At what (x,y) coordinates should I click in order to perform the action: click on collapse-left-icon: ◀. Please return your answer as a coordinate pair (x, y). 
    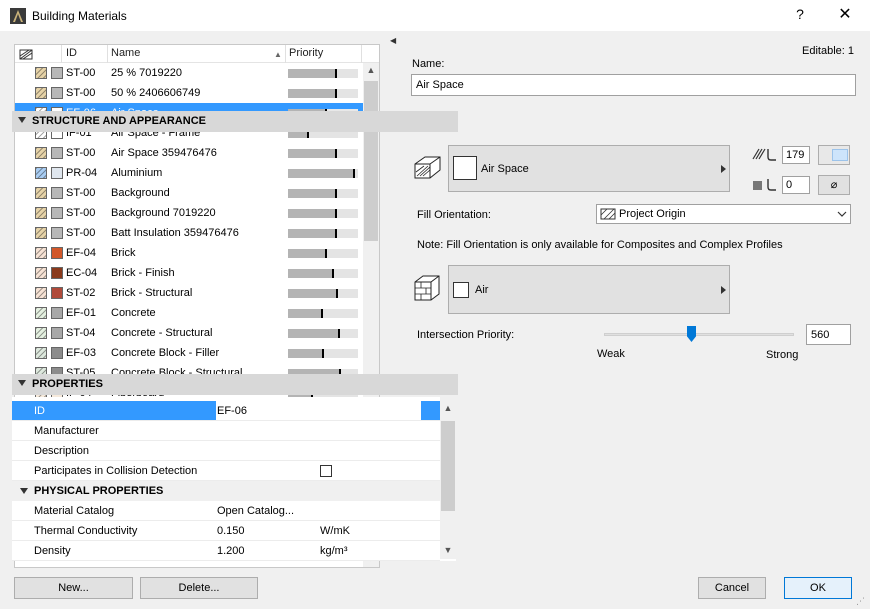
    Looking at the image, I should click on (393, 40).